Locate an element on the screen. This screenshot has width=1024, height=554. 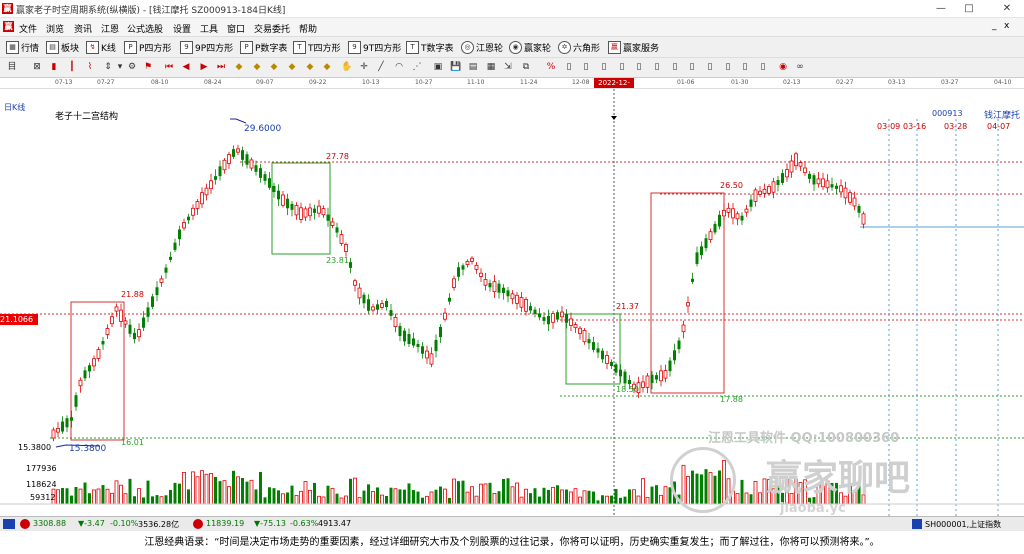
indicator-icon: 目 is located at coordinates (12, 67).